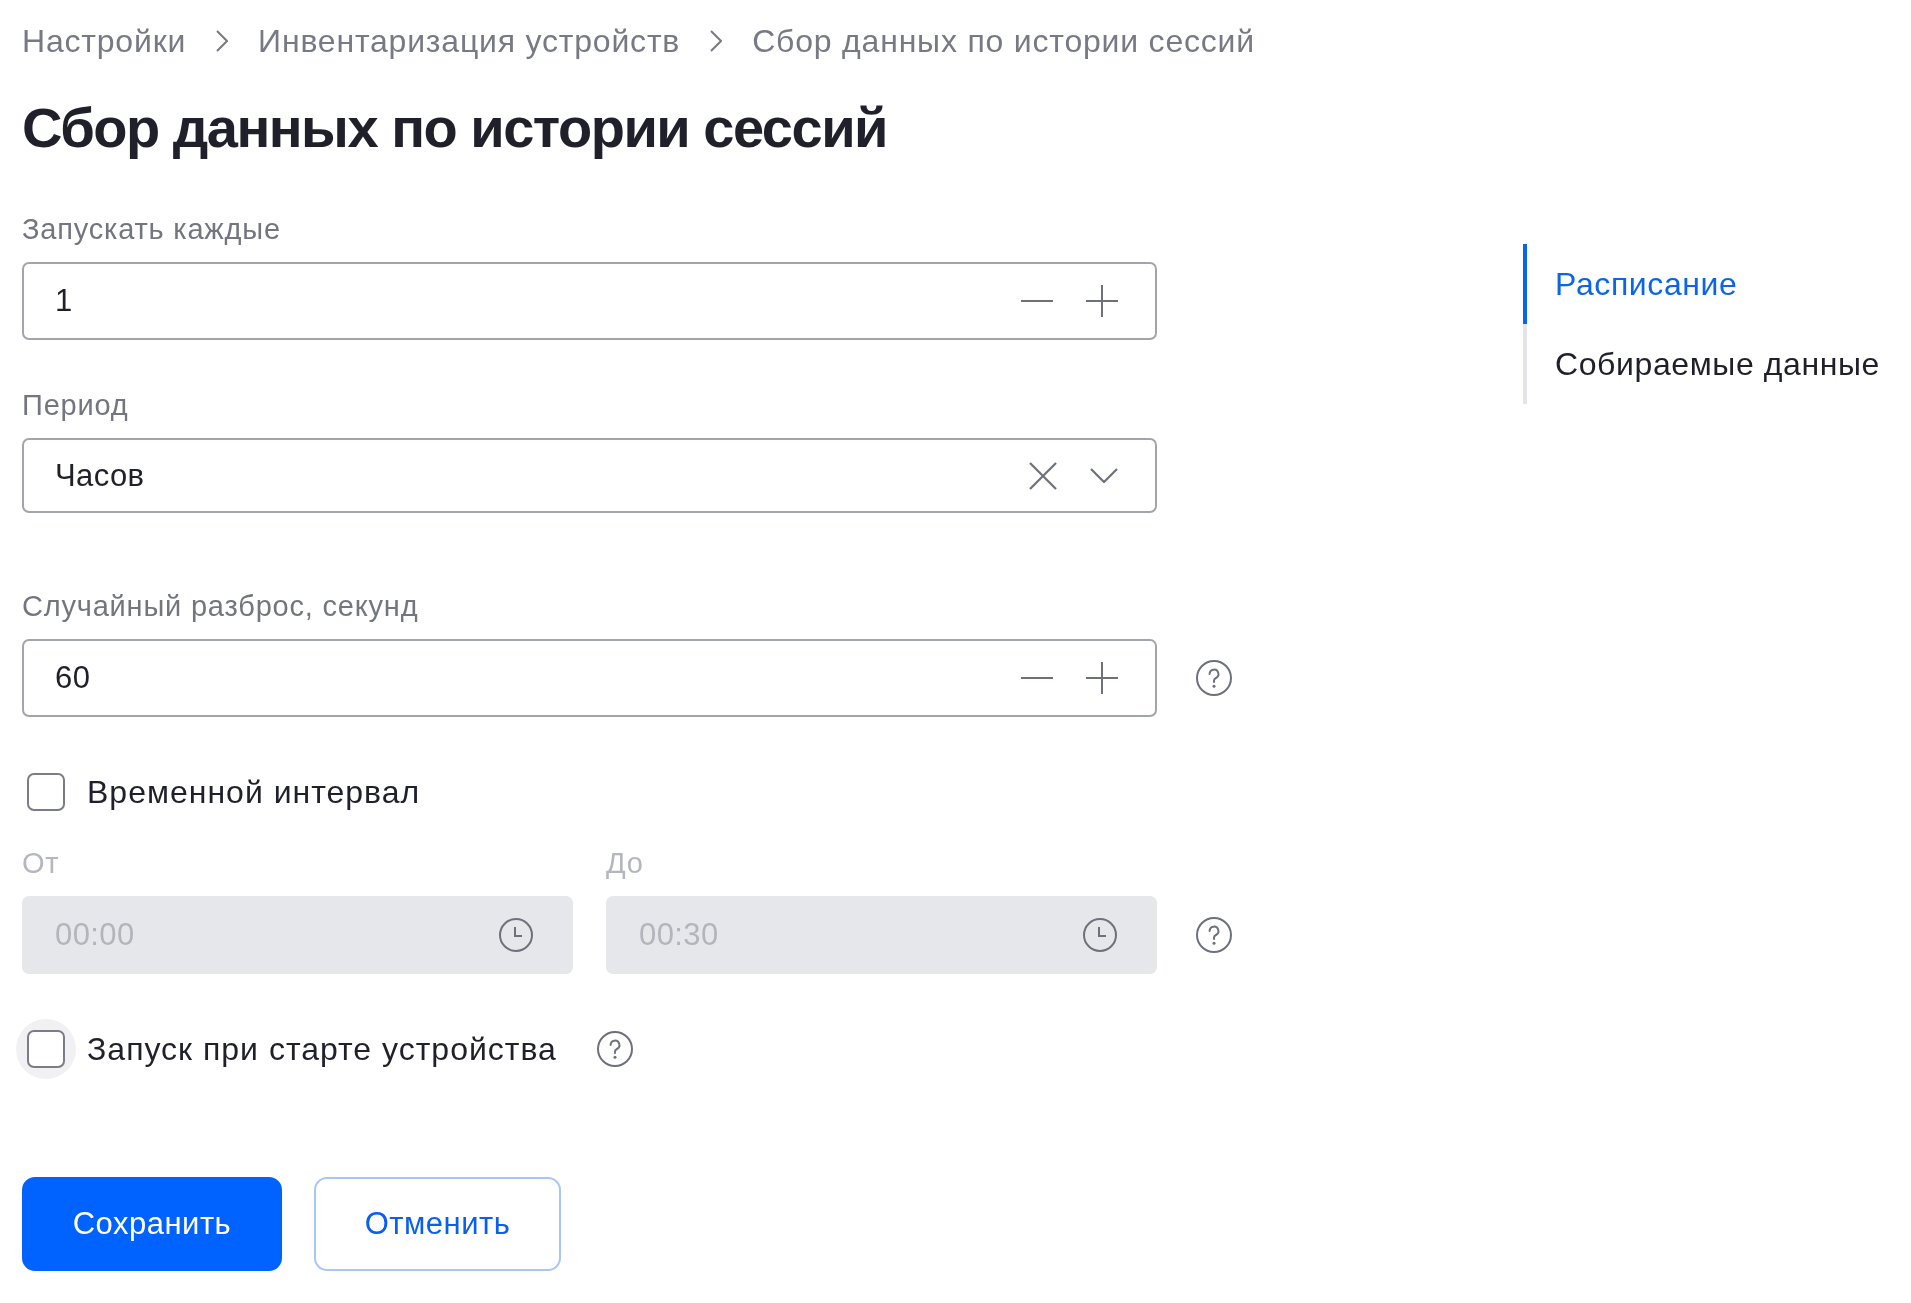 This screenshot has width=1911, height=1303. What do you see at coordinates (254, 792) in the screenshot?
I see `checkbox-label: Временной интервал` at bounding box center [254, 792].